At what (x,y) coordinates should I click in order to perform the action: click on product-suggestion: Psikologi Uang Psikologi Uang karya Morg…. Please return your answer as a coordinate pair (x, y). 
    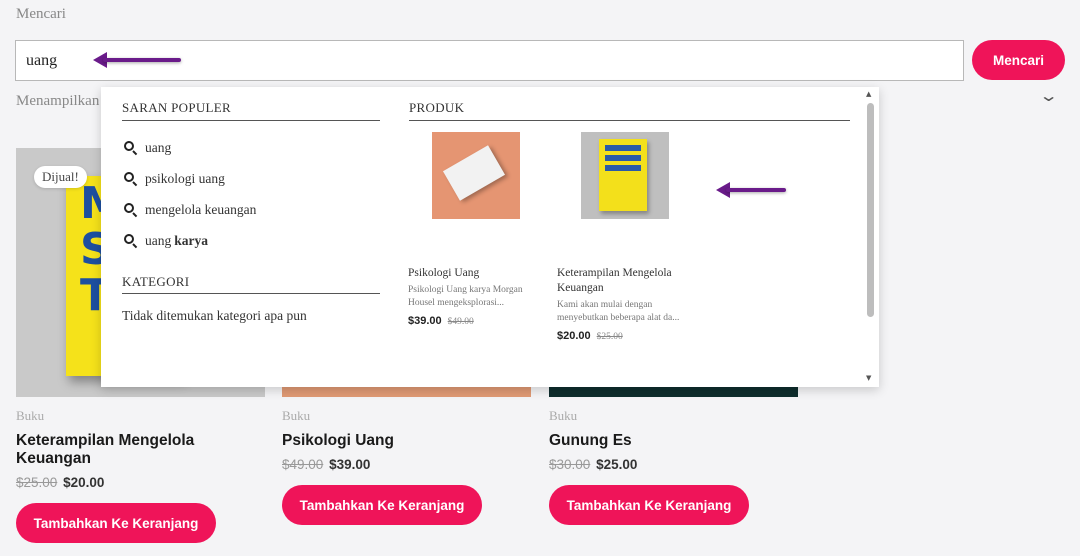
    Looking at the image, I should click on (478, 229).